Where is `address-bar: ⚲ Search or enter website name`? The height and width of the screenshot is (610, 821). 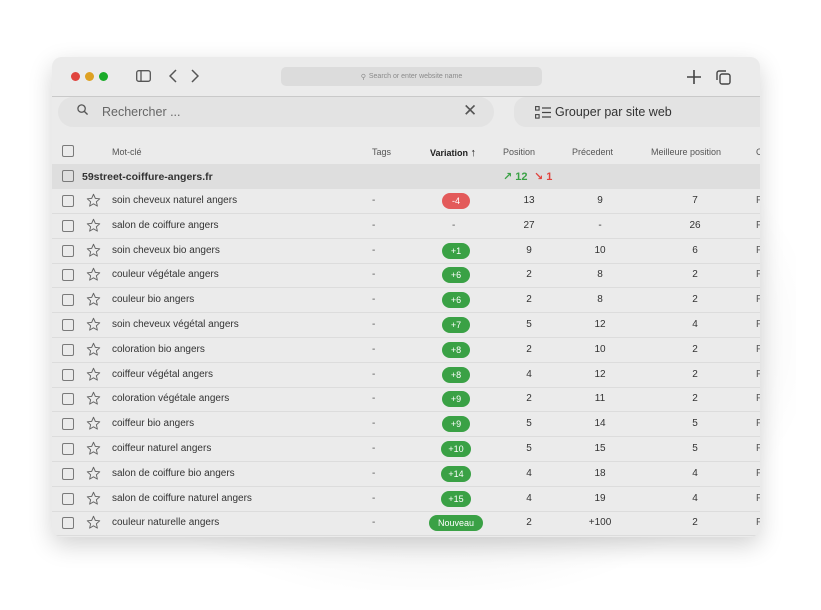 address-bar: ⚲ Search or enter website name is located at coordinates (411, 76).